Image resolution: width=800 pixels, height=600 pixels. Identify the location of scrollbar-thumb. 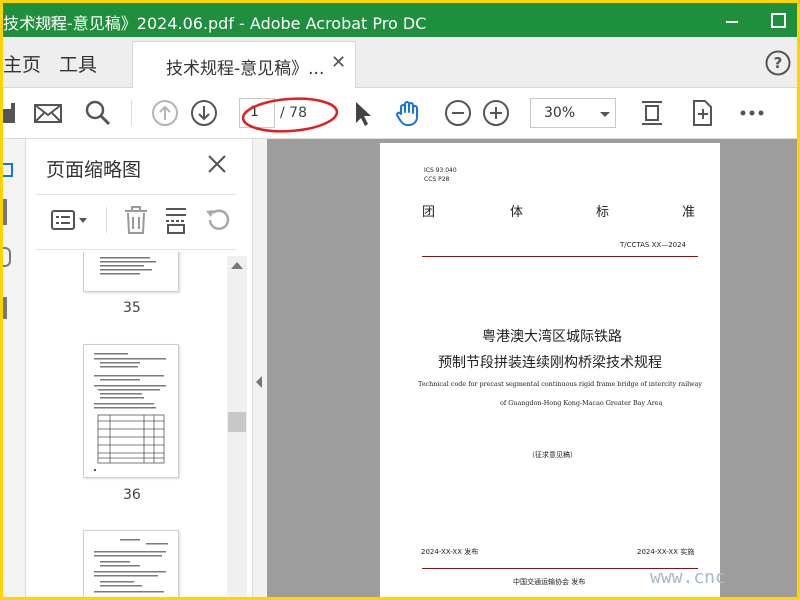
(237, 422).